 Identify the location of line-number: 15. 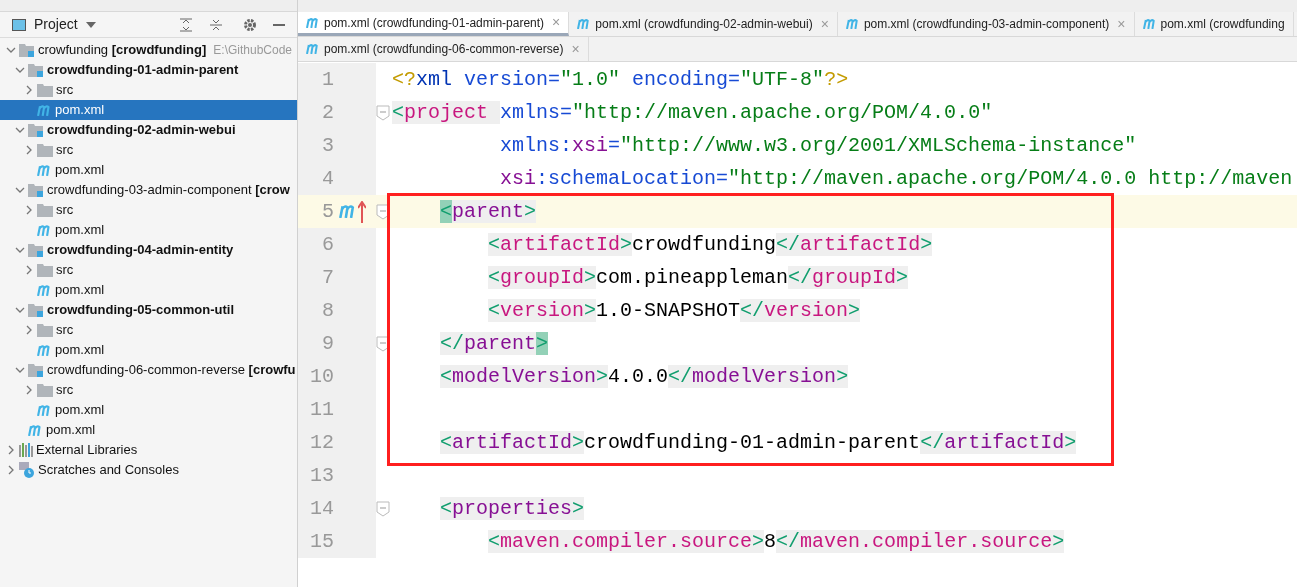
(321, 541).